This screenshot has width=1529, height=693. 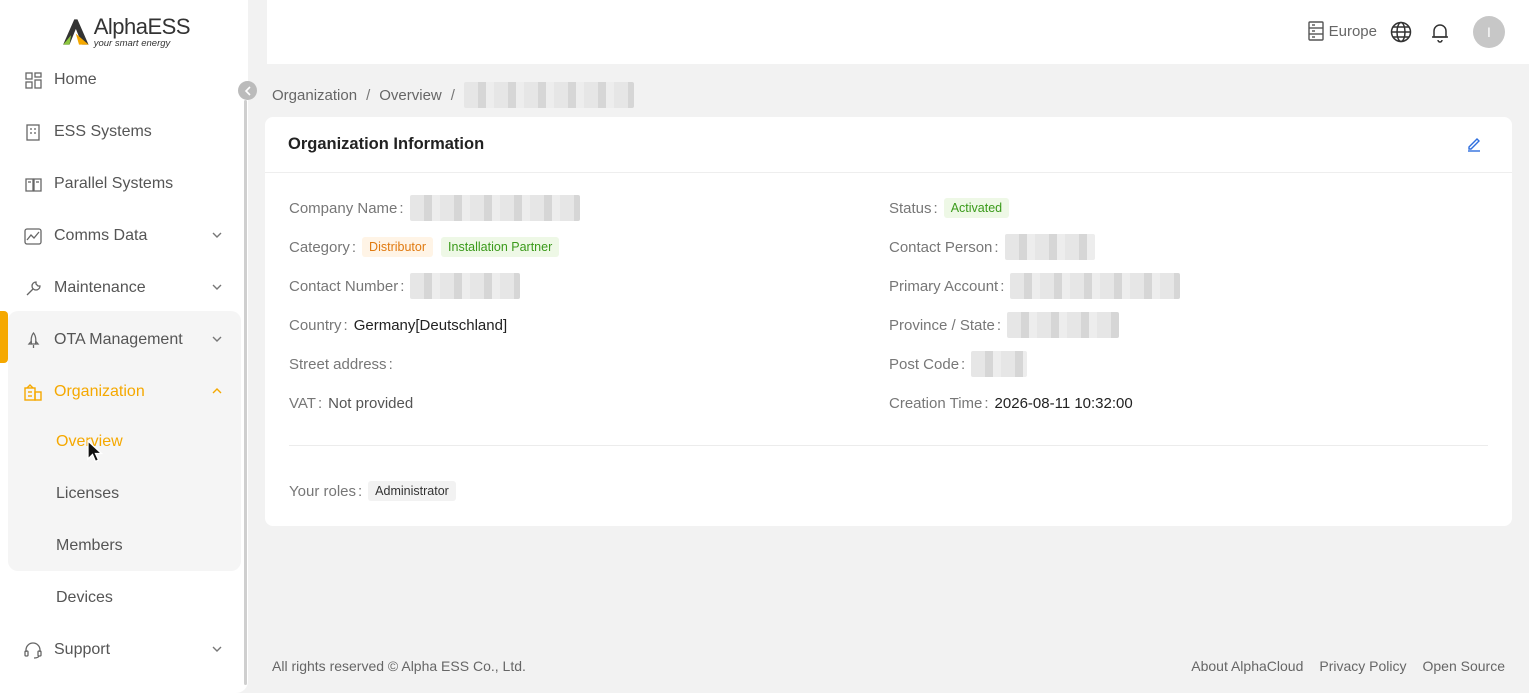 What do you see at coordinates (500, 247) in the screenshot?
I see `category-tag-installation-partner: Installation Partner` at bounding box center [500, 247].